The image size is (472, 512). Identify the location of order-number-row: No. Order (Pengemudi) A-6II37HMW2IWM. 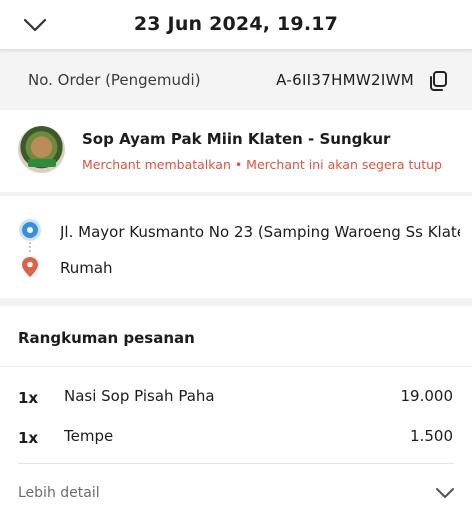
(236, 80).